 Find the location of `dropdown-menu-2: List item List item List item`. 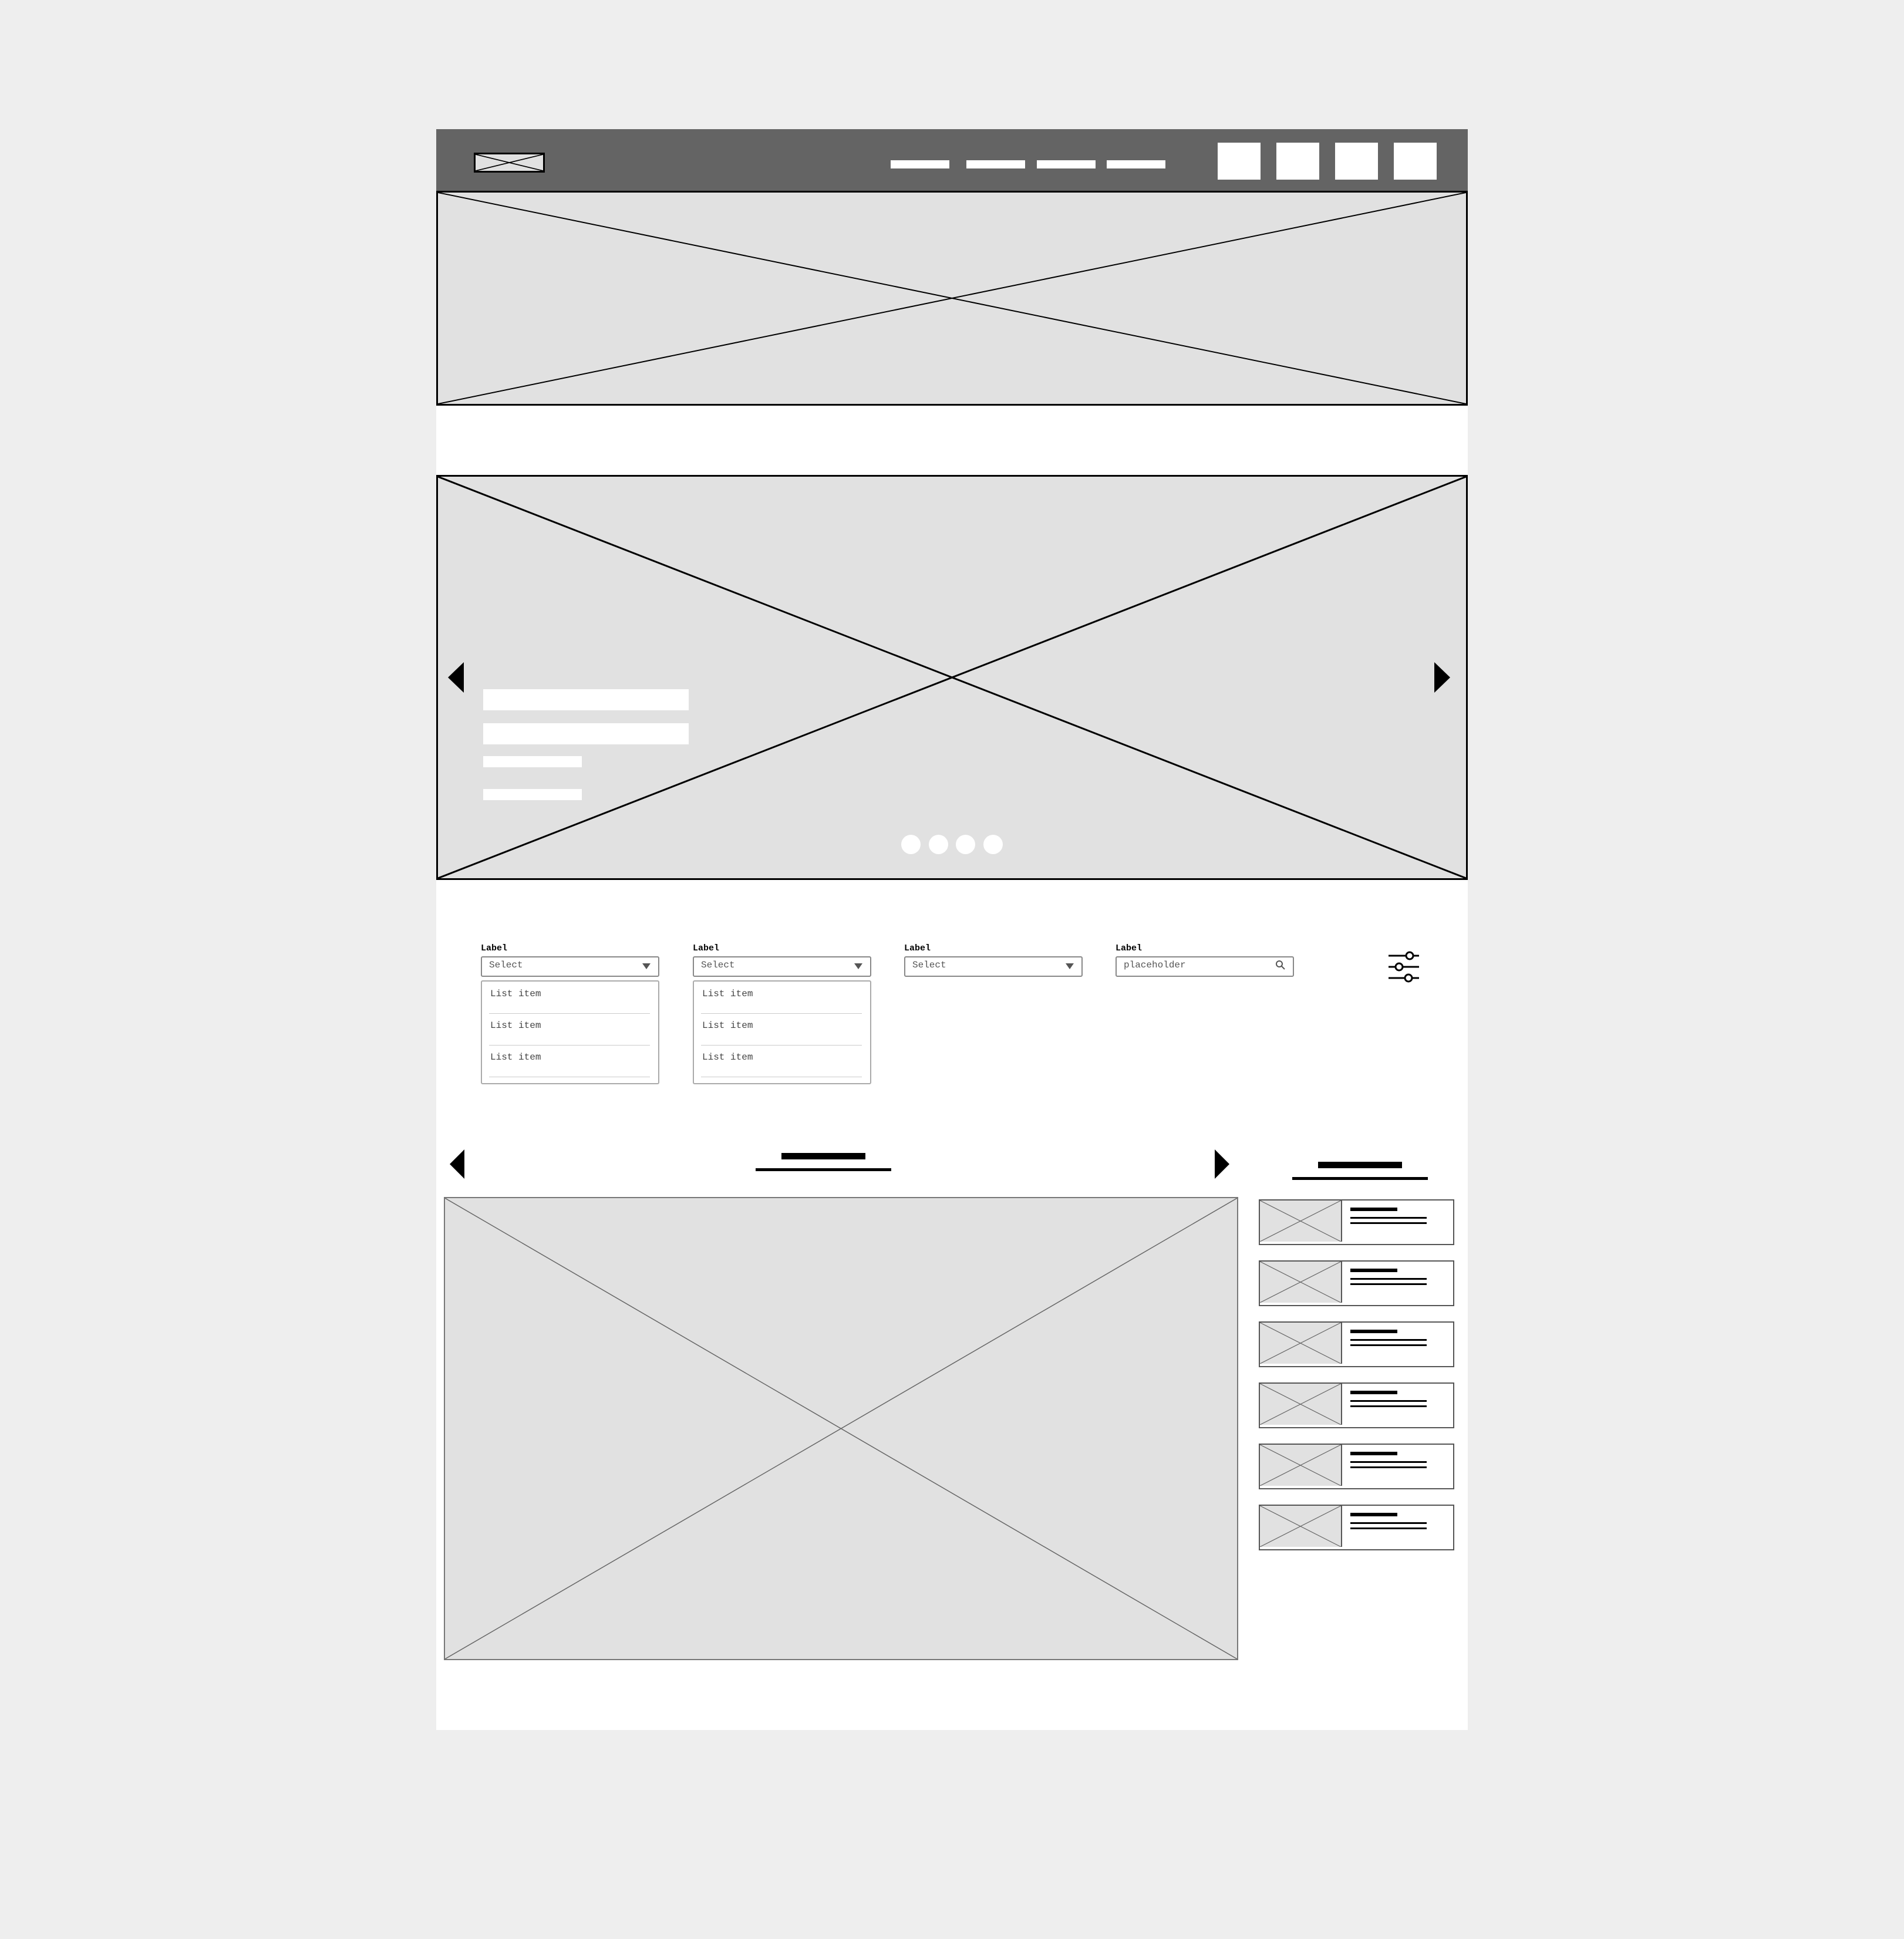

dropdown-menu-2: List item List item List item is located at coordinates (782, 1032).